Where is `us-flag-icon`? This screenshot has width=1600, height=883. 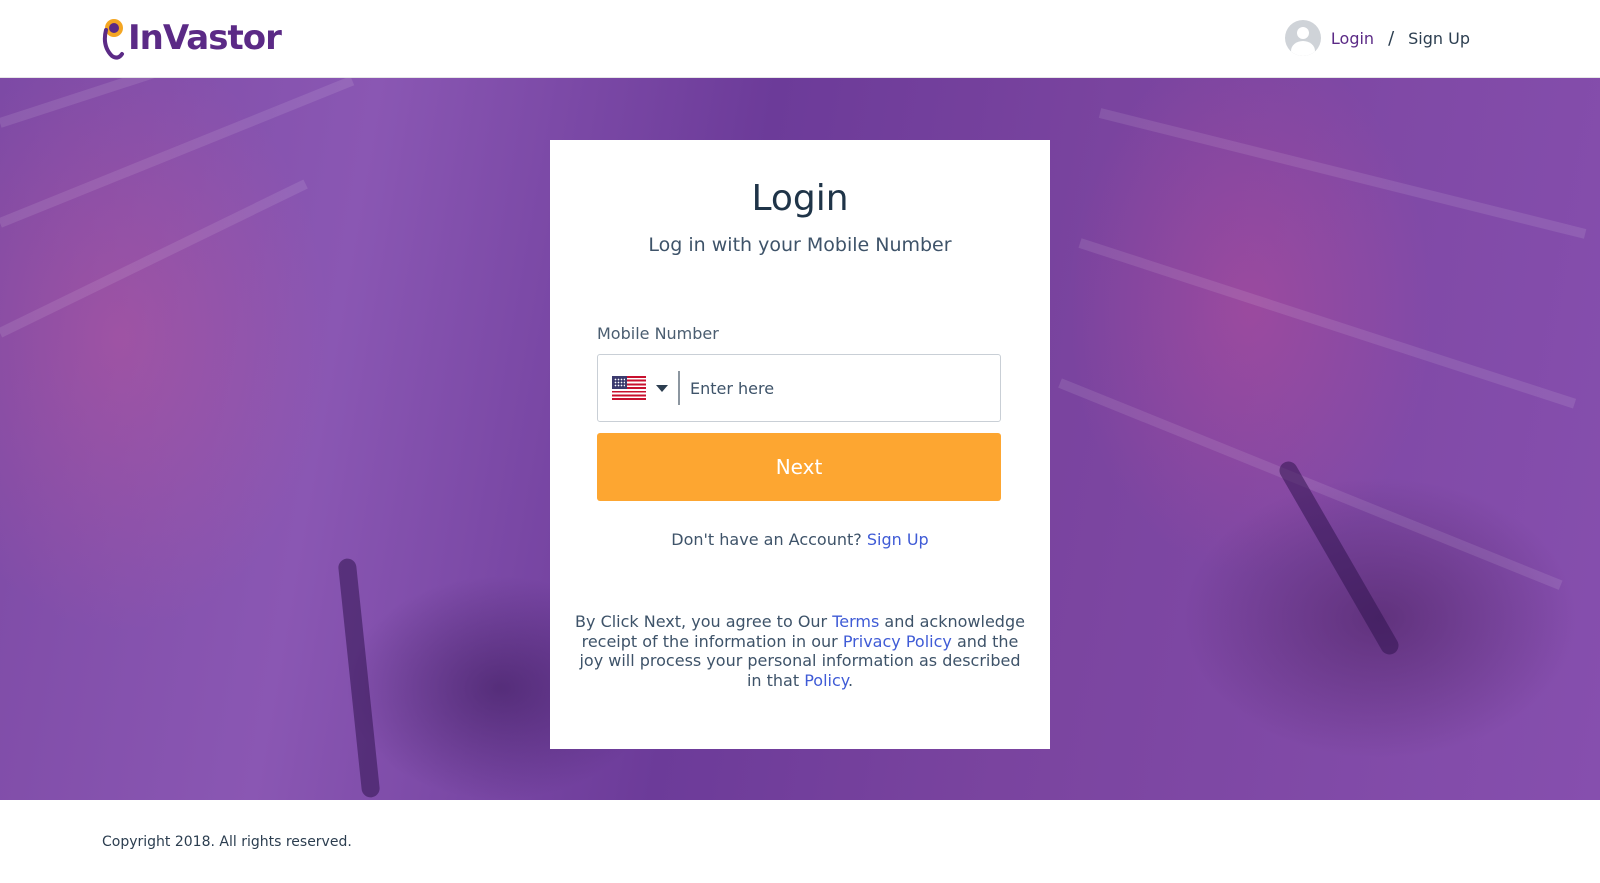 us-flag-icon is located at coordinates (629, 388).